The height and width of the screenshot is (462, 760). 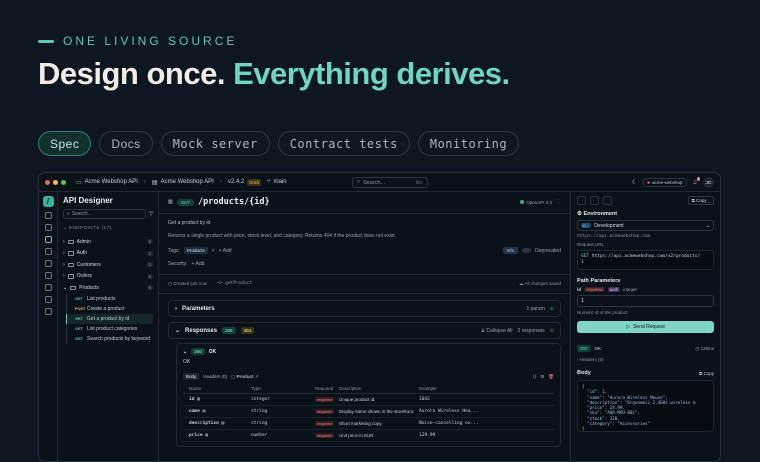 What do you see at coordinates (109, 298) in the screenshot?
I see `endpoint-list-products: GET List products` at bounding box center [109, 298].